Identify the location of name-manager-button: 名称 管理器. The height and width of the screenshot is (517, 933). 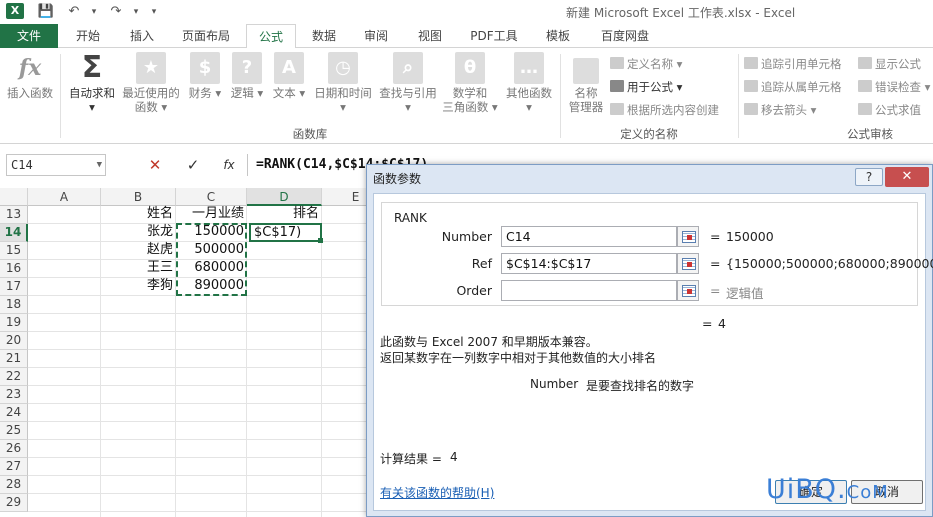
(586, 86).